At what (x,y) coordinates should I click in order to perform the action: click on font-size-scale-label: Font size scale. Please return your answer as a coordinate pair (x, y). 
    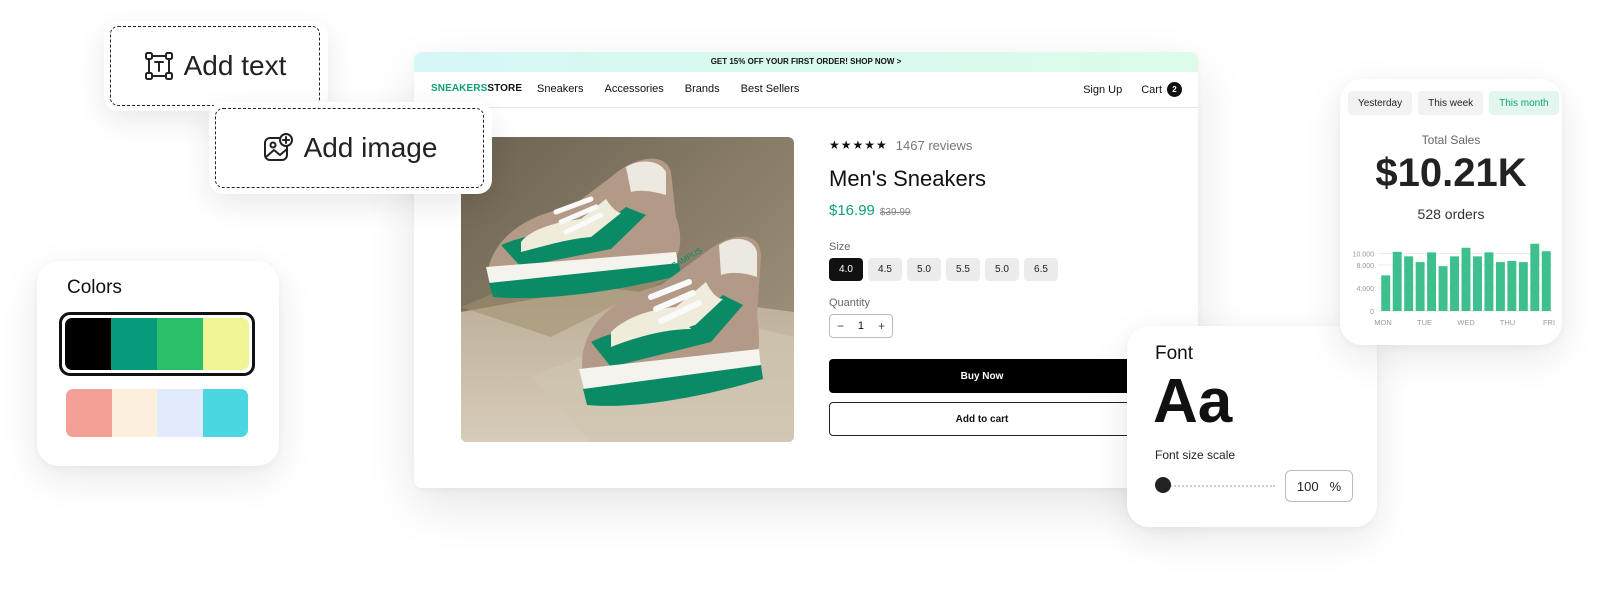
    Looking at the image, I should click on (1195, 455).